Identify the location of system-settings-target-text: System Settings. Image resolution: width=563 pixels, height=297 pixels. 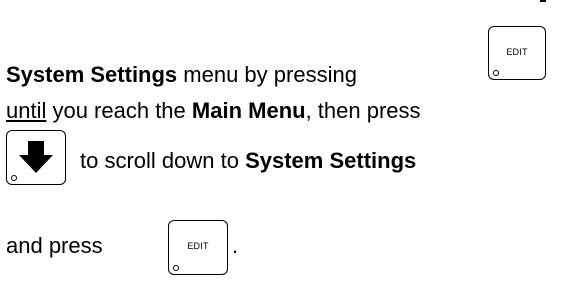
(331, 160).